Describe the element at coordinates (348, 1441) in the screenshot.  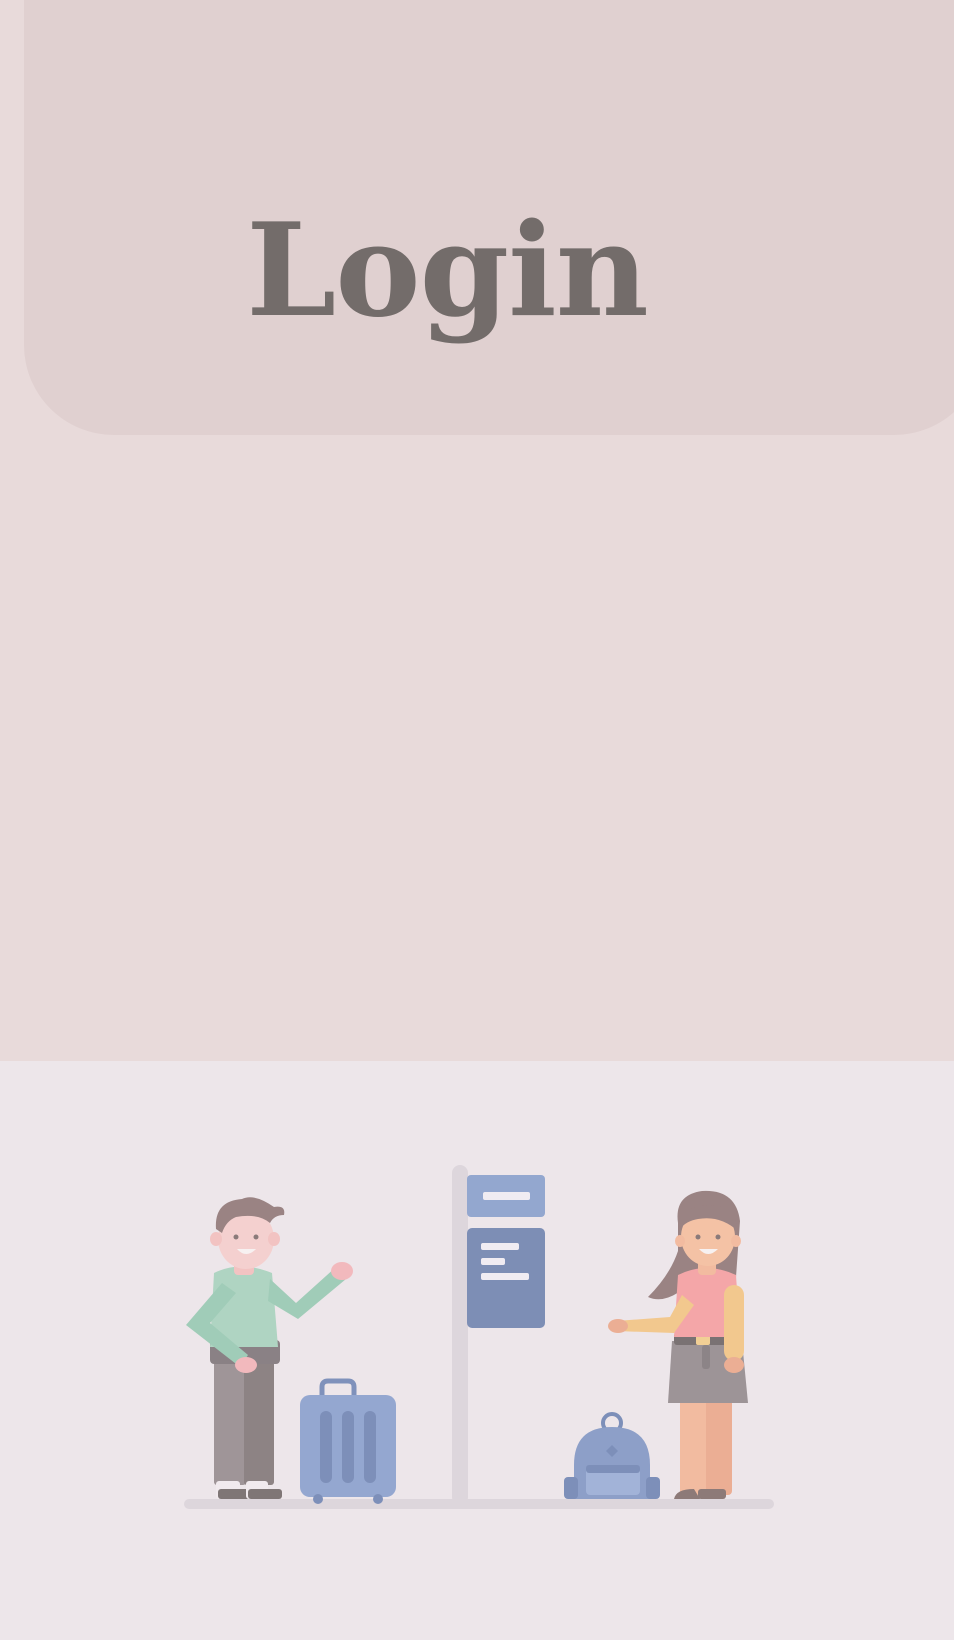
I see `suitcase-icon` at that location.